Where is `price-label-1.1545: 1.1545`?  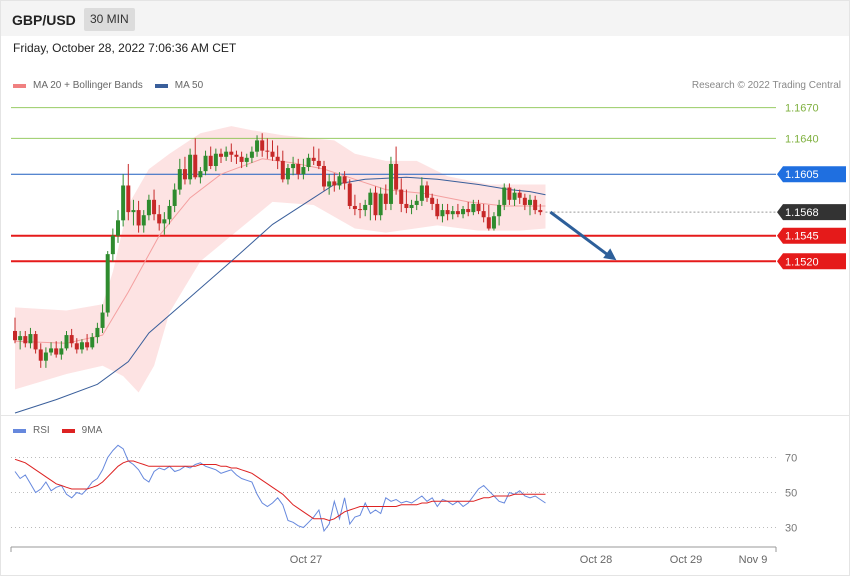
price-label-1.1545: 1.1545 is located at coordinates (802, 237).